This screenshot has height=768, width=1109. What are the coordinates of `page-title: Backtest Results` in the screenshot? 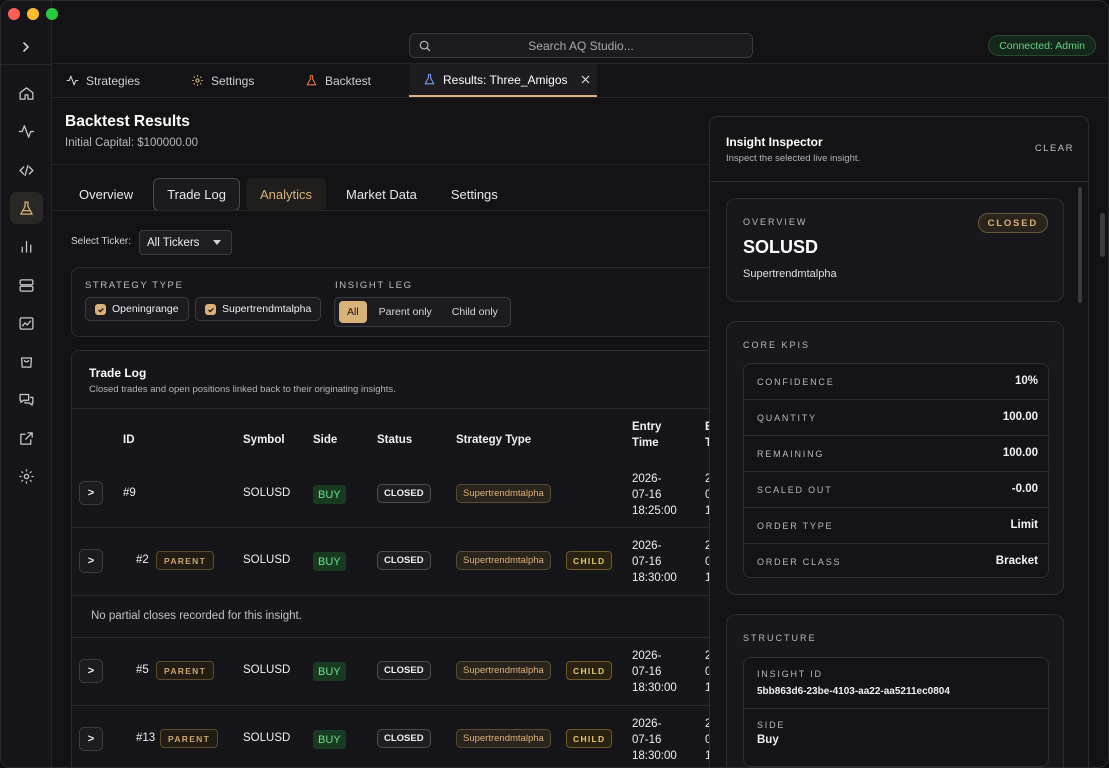 It's located at (127, 121).